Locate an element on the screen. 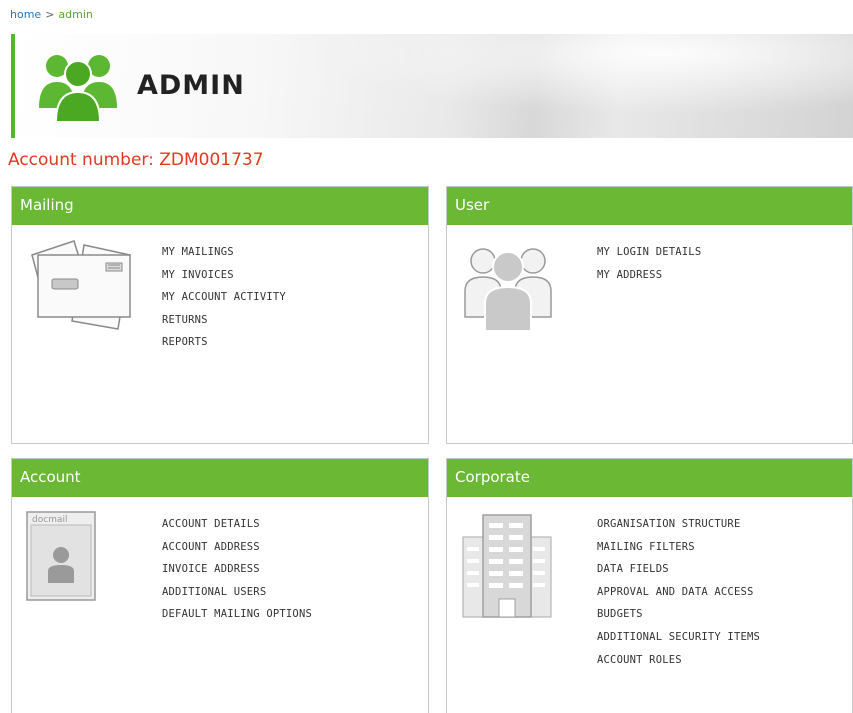 The height and width of the screenshot is (713, 853). page-title: ADMIN is located at coordinates (191, 85).